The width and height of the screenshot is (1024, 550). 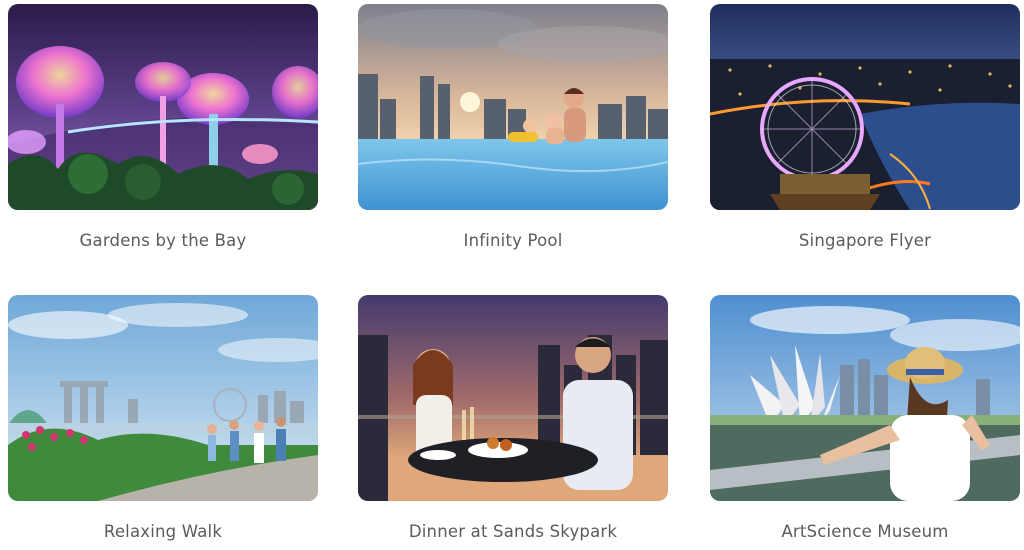 What do you see at coordinates (865, 531) in the screenshot?
I see `attraction-caption: ArtScience Museum` at bounding box center [865, 531].